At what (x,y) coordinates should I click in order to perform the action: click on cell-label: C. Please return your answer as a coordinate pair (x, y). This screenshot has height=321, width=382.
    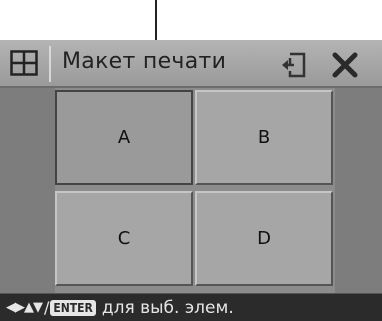
    Looking at the image, I should click on (124, 238).